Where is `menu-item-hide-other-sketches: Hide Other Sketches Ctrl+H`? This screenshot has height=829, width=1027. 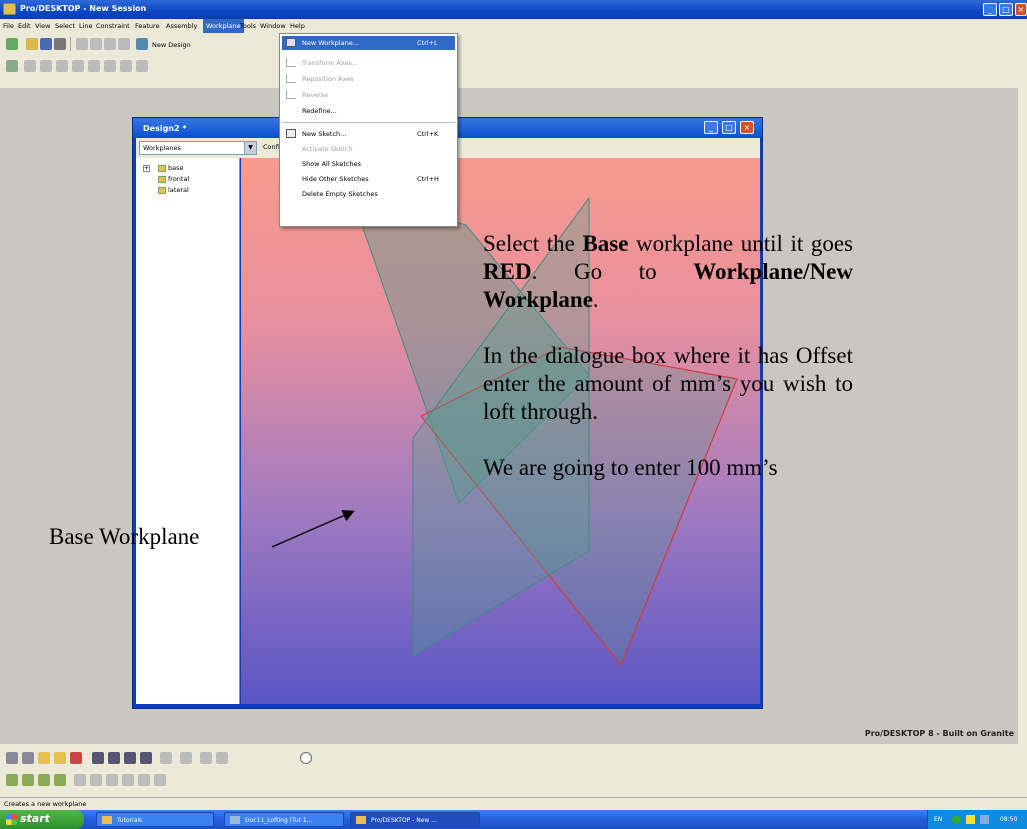 menu-item-hide-other-sketches: Hide Other Sketches Ctrl+H is located at coordinates (368, 179).